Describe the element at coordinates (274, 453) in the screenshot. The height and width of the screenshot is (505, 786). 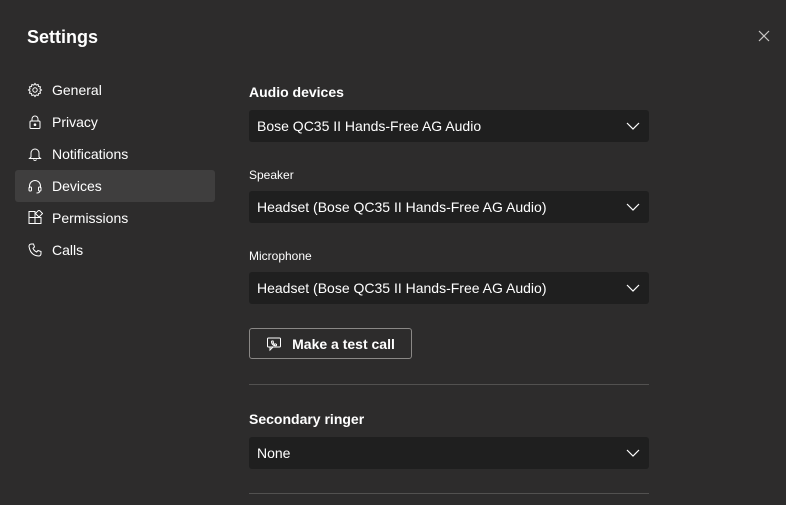
I see `secondary-ringer-value: None` at that location.